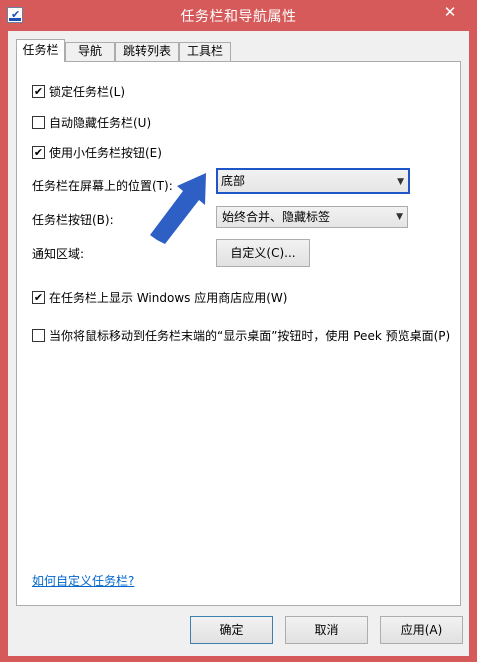 The width and height of the screenshot is (477, 662). Describe the element at coordinates (40, 50) in the screenshot. I see `tab-taskbar: 任务栏` at that location.